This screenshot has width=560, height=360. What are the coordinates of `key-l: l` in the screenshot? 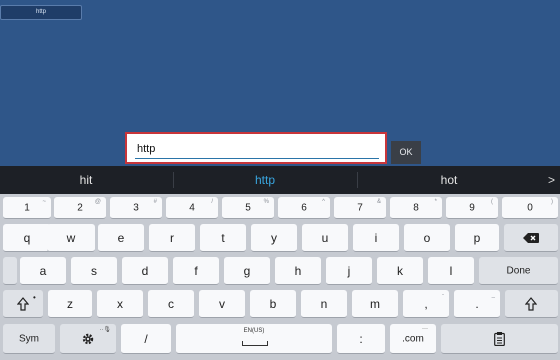 It's located at (451, 271).